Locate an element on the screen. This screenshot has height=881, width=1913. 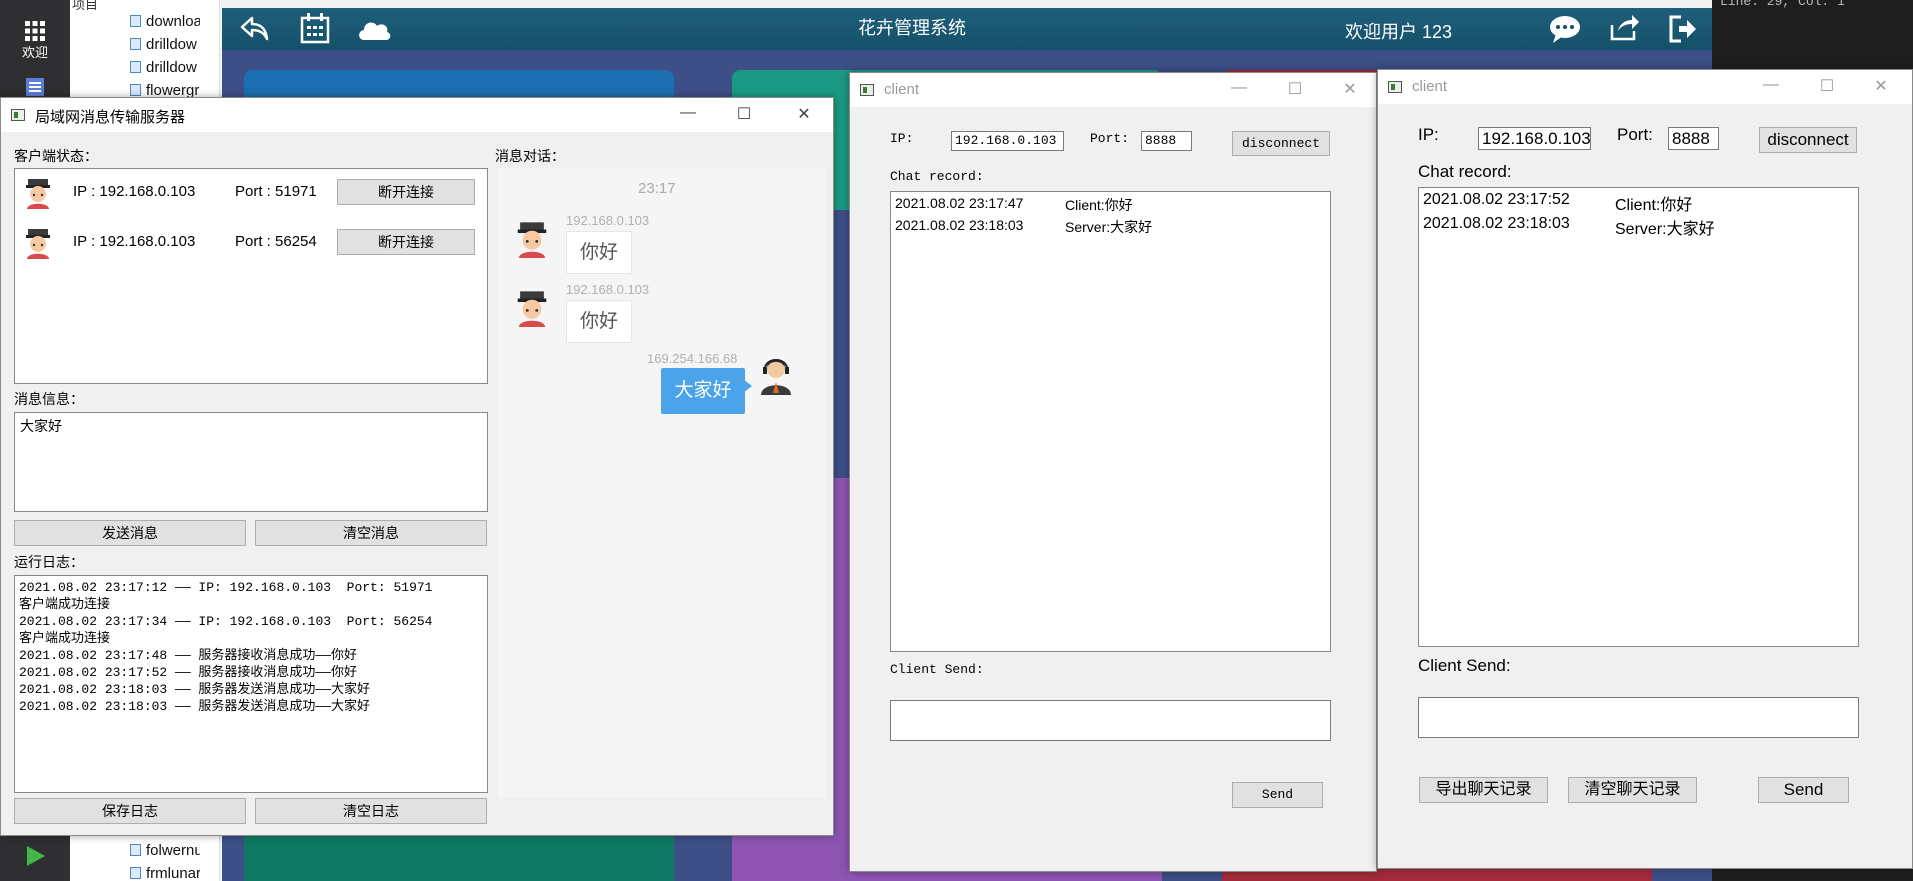
play-icon is located at coordinates (36, 856).